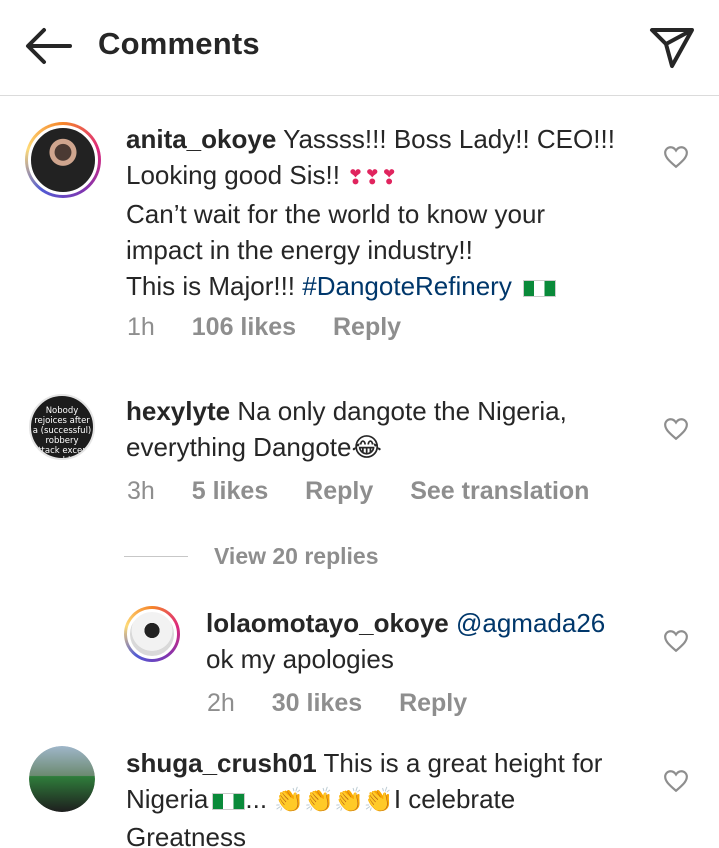 The image size is (719, 848). I want to click on comment-line: impact in the energy industry!!, so click(299, 250).